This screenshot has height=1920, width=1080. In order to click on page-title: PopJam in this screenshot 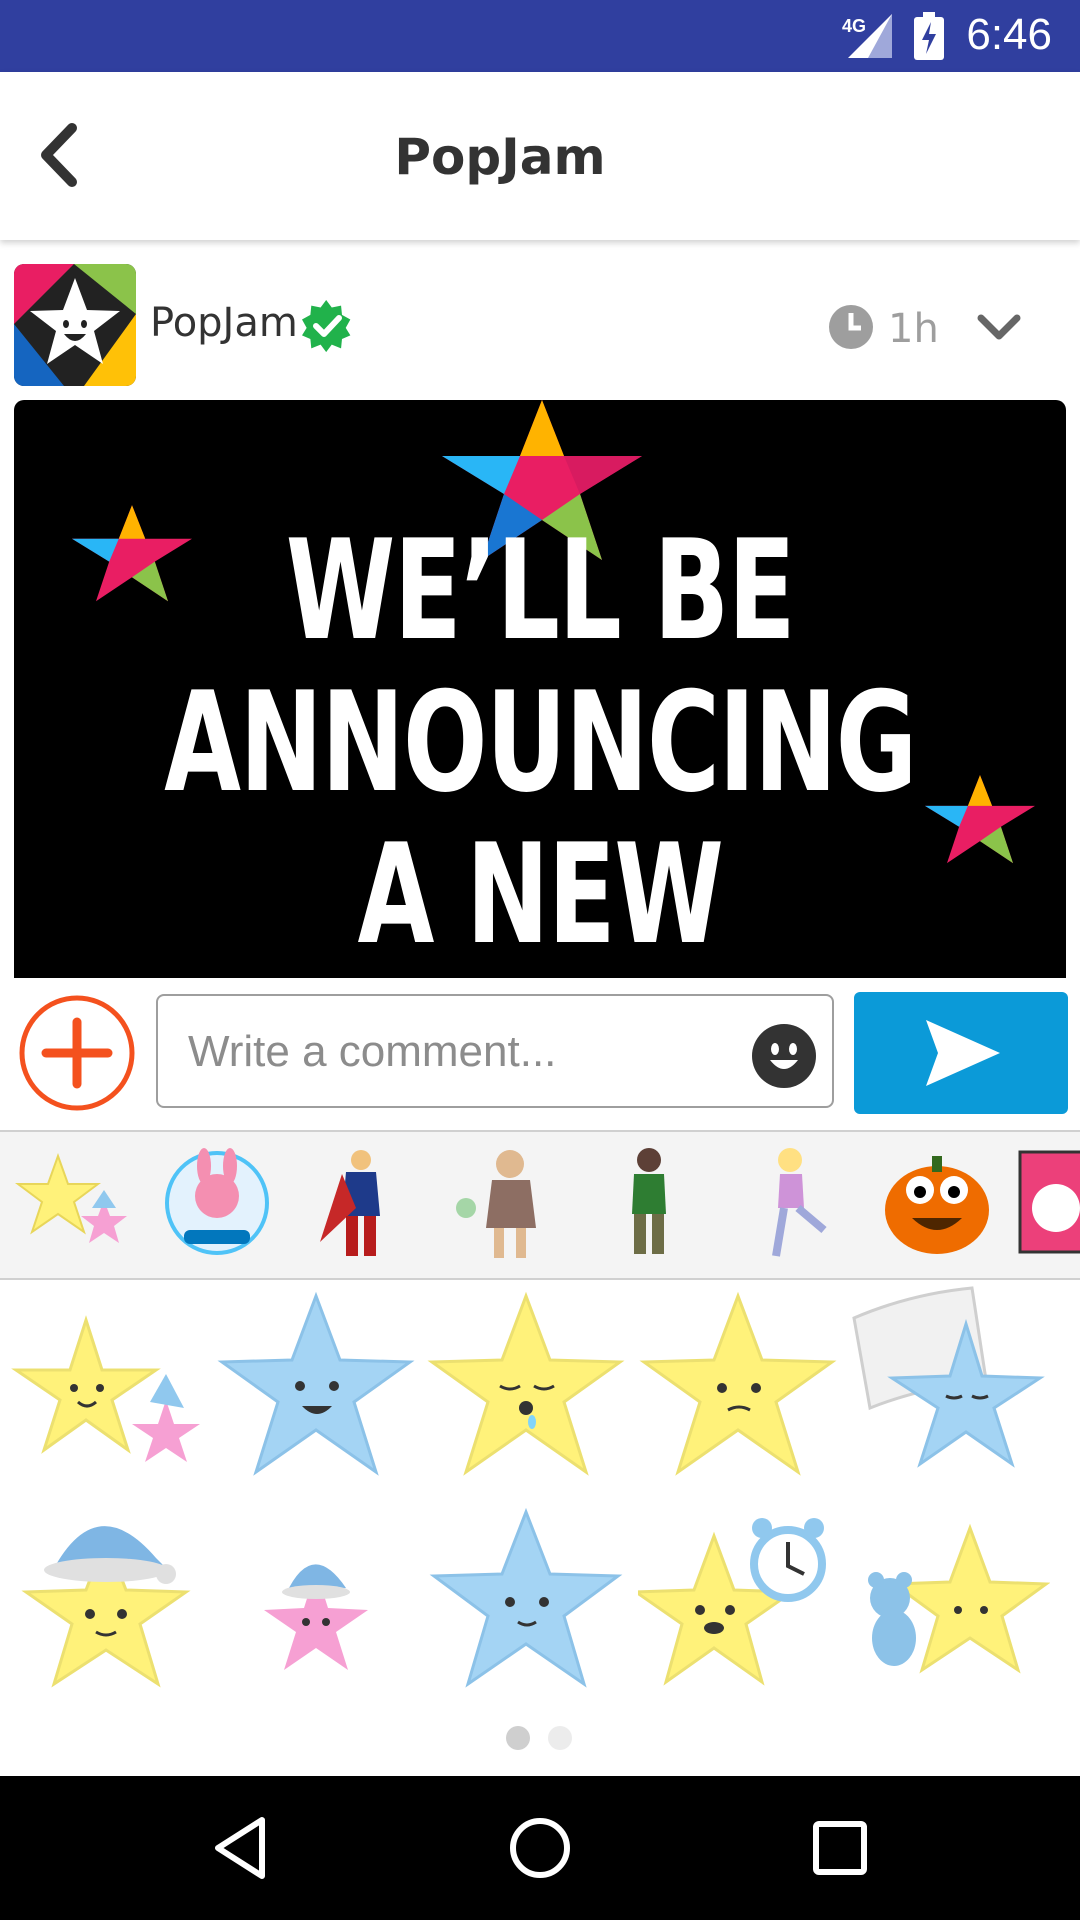, I will do `click(500, 157)`.